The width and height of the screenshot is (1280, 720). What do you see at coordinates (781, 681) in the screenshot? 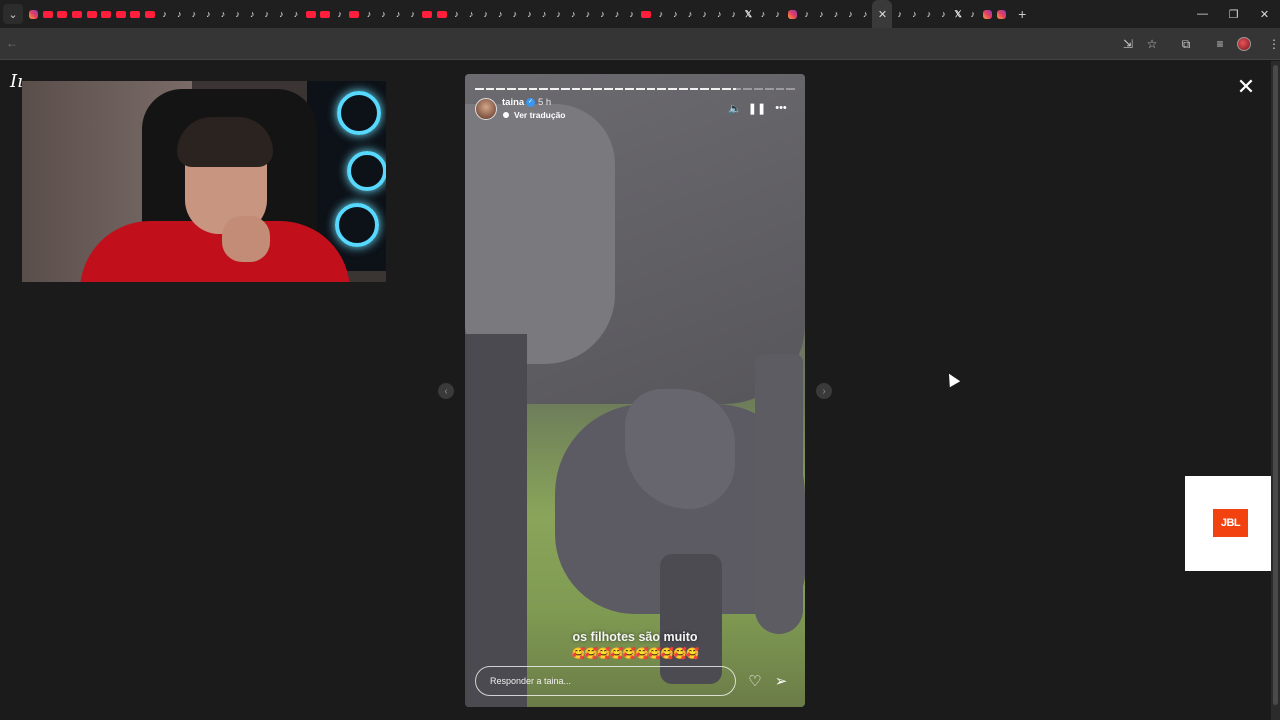
I see `share-send-icon: ➢` at bounding box center [781, 681].